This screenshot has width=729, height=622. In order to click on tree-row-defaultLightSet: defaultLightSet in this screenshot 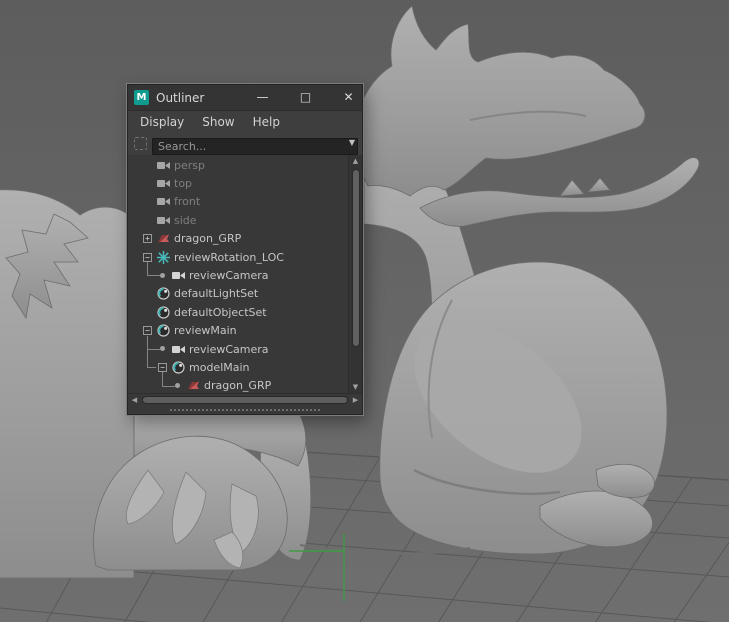, I will do `click(244, 294)`.